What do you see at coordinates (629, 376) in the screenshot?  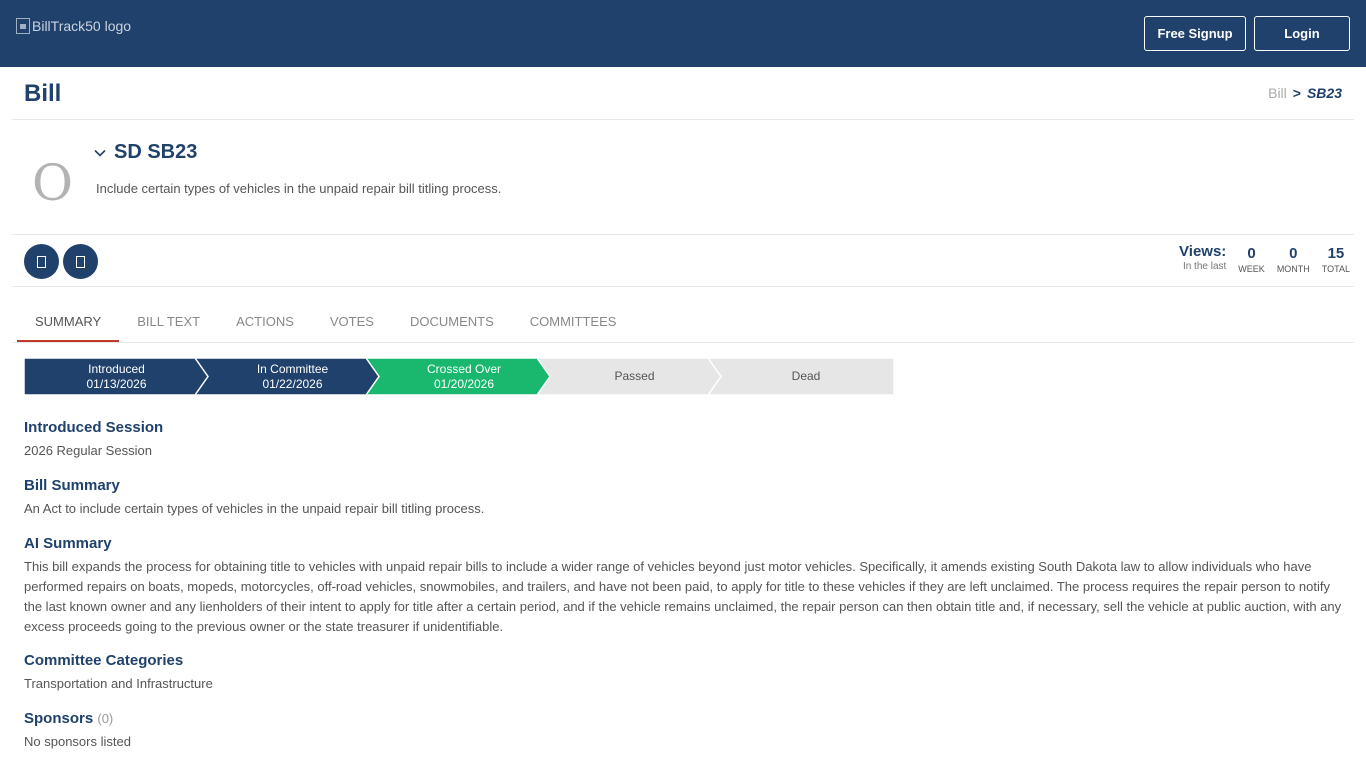 I see `progress-step-passed: Passed` at bounding box center [629, 376].